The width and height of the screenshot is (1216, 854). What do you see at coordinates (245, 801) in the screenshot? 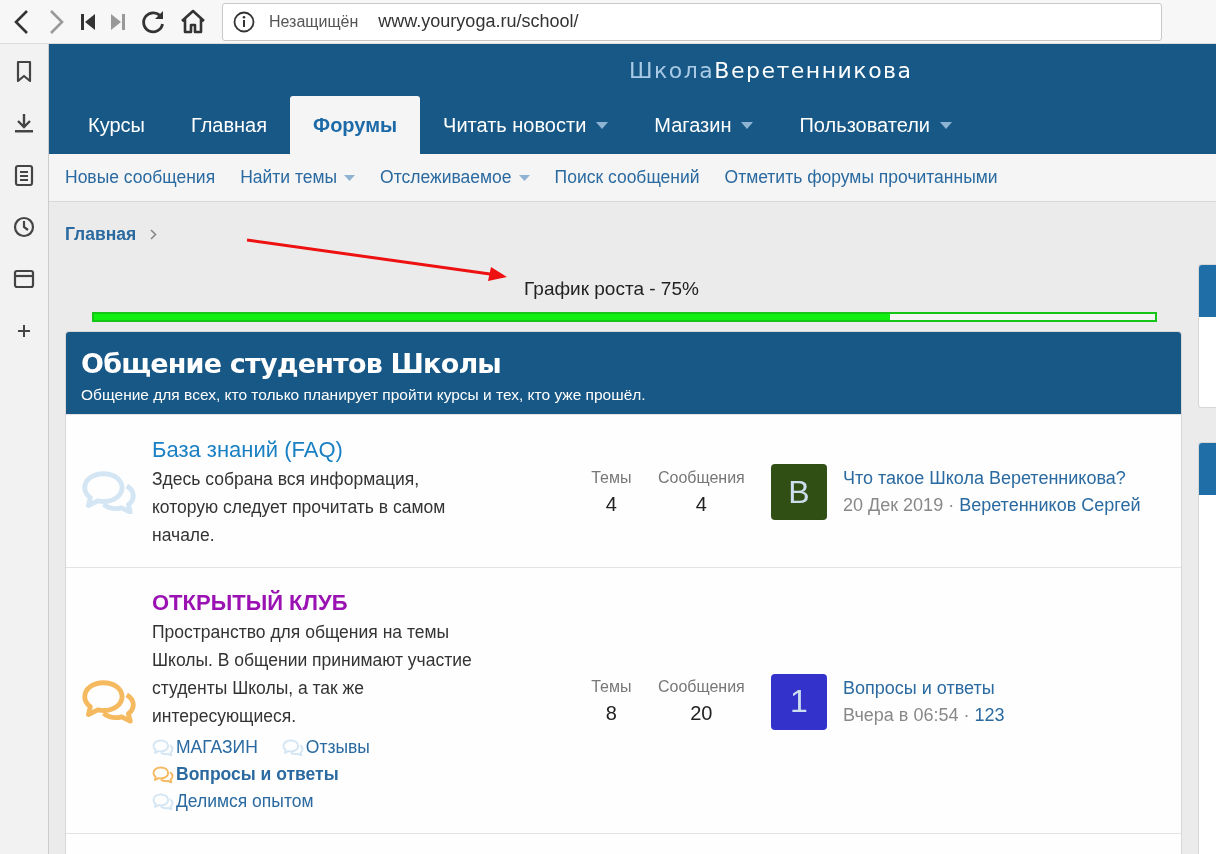
I see `subforum-link: Делимся опытом` at bounding box center [245, 801].